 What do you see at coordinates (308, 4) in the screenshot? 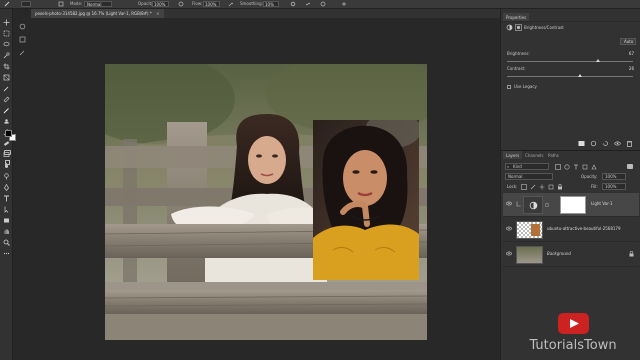
I see `brush-angle-icon` at bounding box center [308, 4].